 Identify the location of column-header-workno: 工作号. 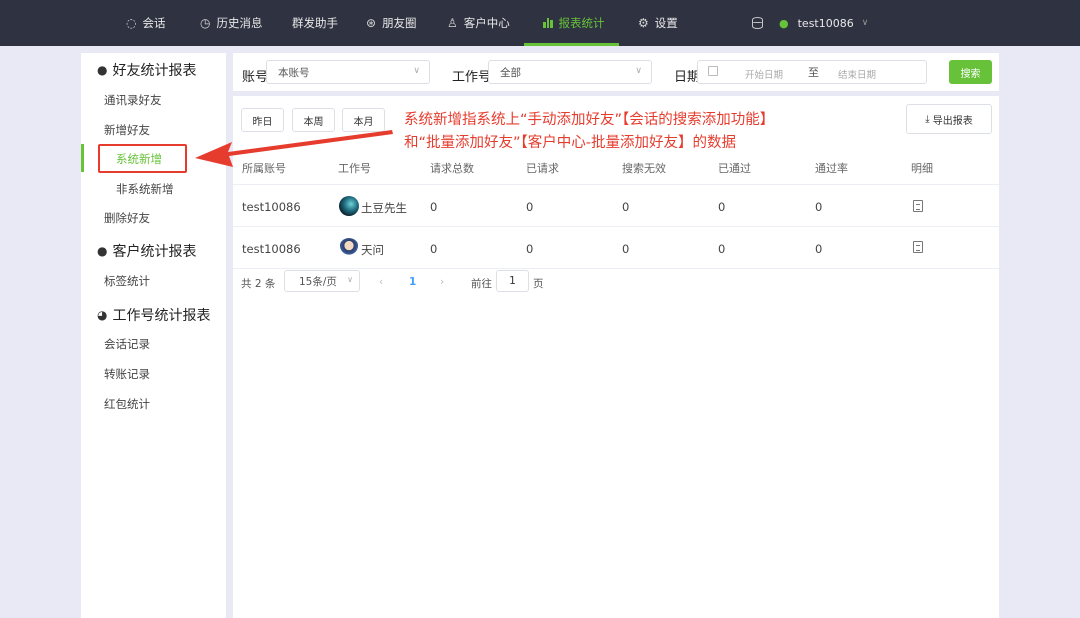
(354, 168).